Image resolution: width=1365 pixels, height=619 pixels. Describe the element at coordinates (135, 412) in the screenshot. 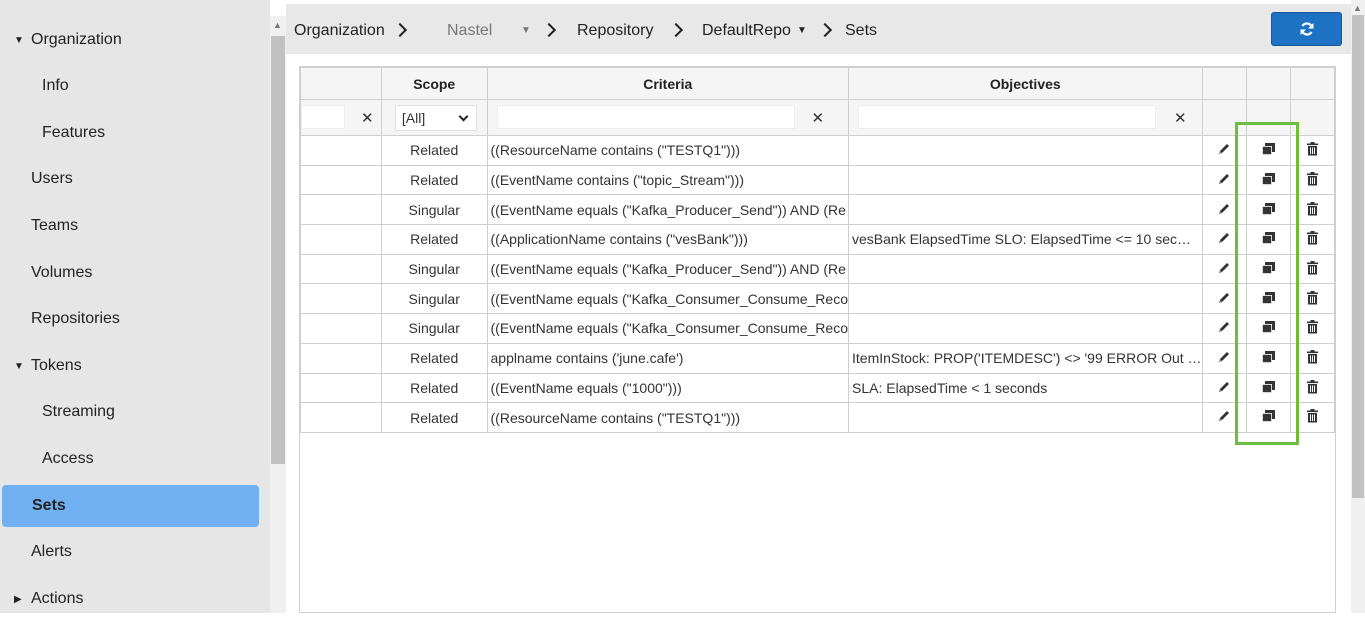

I see `sidebar-item-streaming: Streaming` at that location.